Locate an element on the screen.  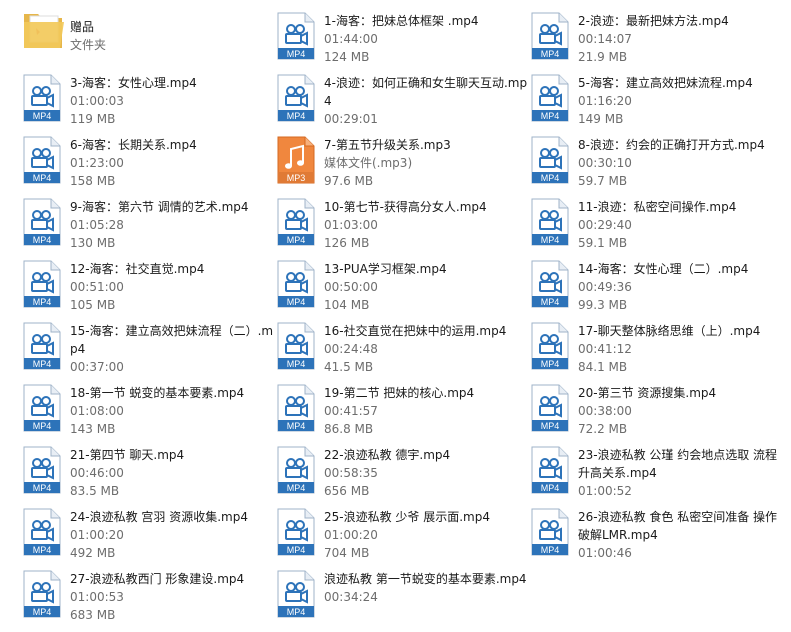
file-icon-container is located at coordinates (43, 32).